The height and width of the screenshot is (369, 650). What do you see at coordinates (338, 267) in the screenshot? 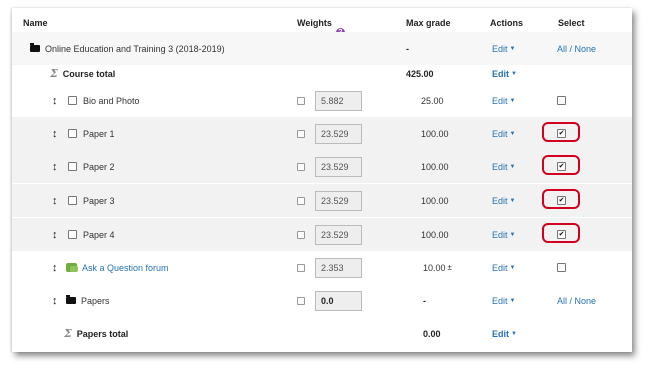
I see `weight-input: 2.353` at bounding box center [338, 267].